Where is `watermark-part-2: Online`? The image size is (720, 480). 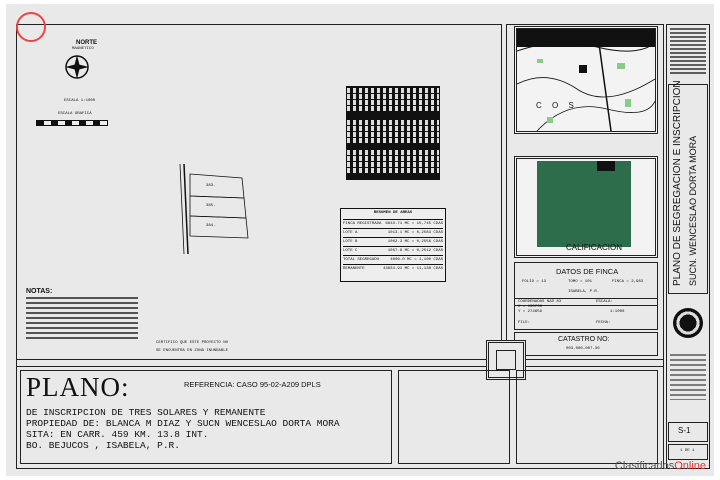
watermark-part-2: Online is located at coordinates (690, 466).